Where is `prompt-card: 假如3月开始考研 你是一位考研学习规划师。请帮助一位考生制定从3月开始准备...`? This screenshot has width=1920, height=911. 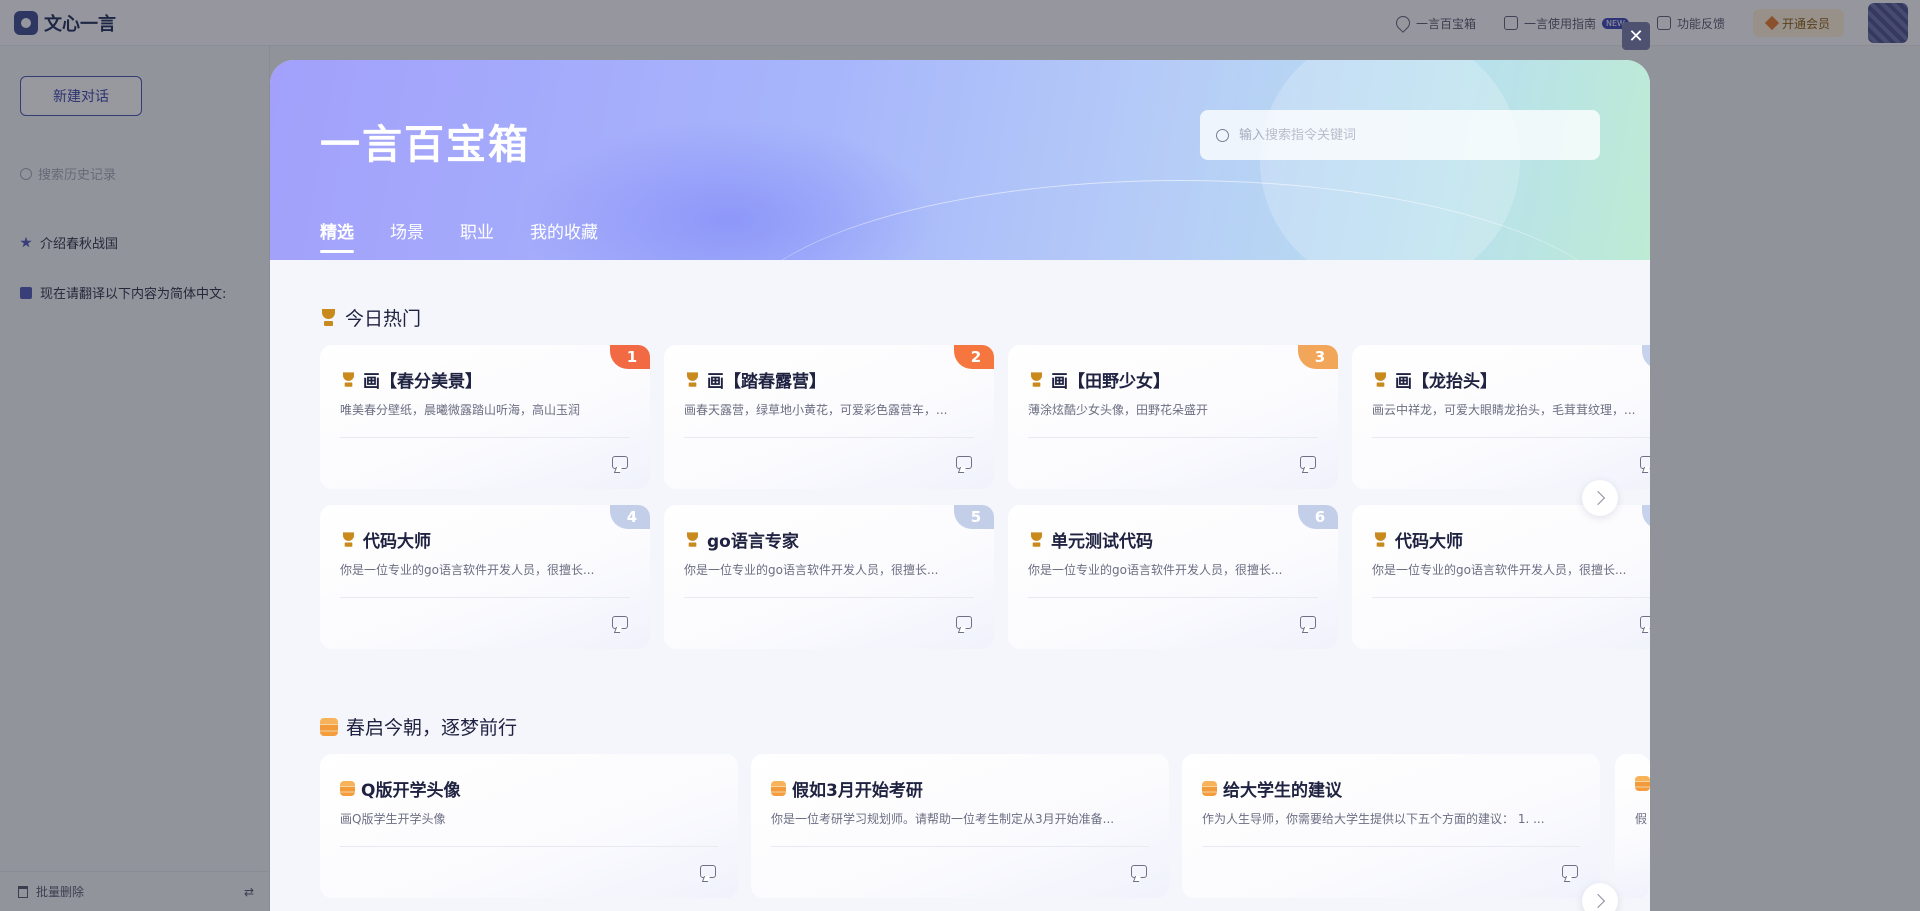 prompt-card: 假如3月开始考研 你是一位考研学习规划师。请帮助一位考生制定从3月开始准备... is located at coordinates (960, 826).